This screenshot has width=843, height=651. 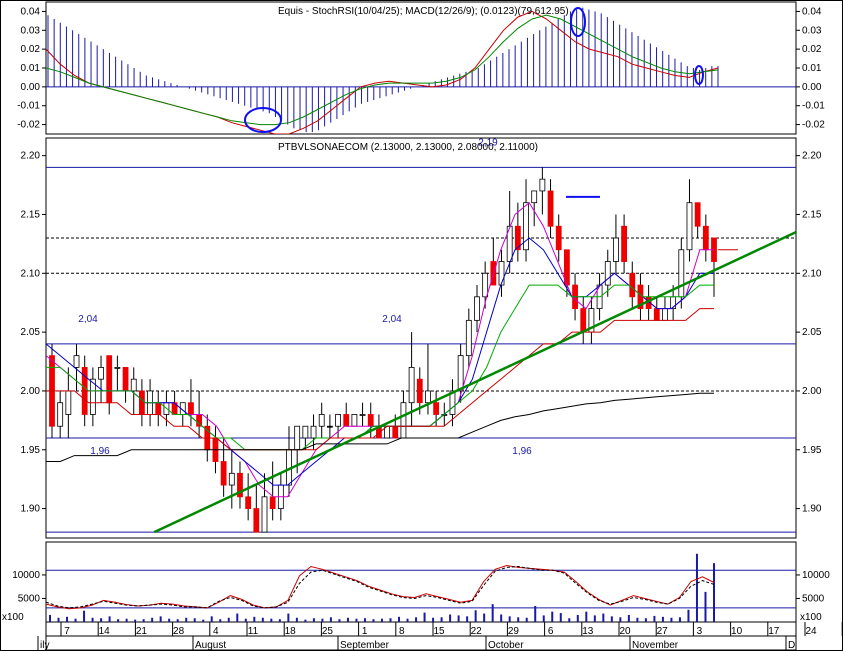 I want to click on x-day-label: 11, so click(x=253, y=631).